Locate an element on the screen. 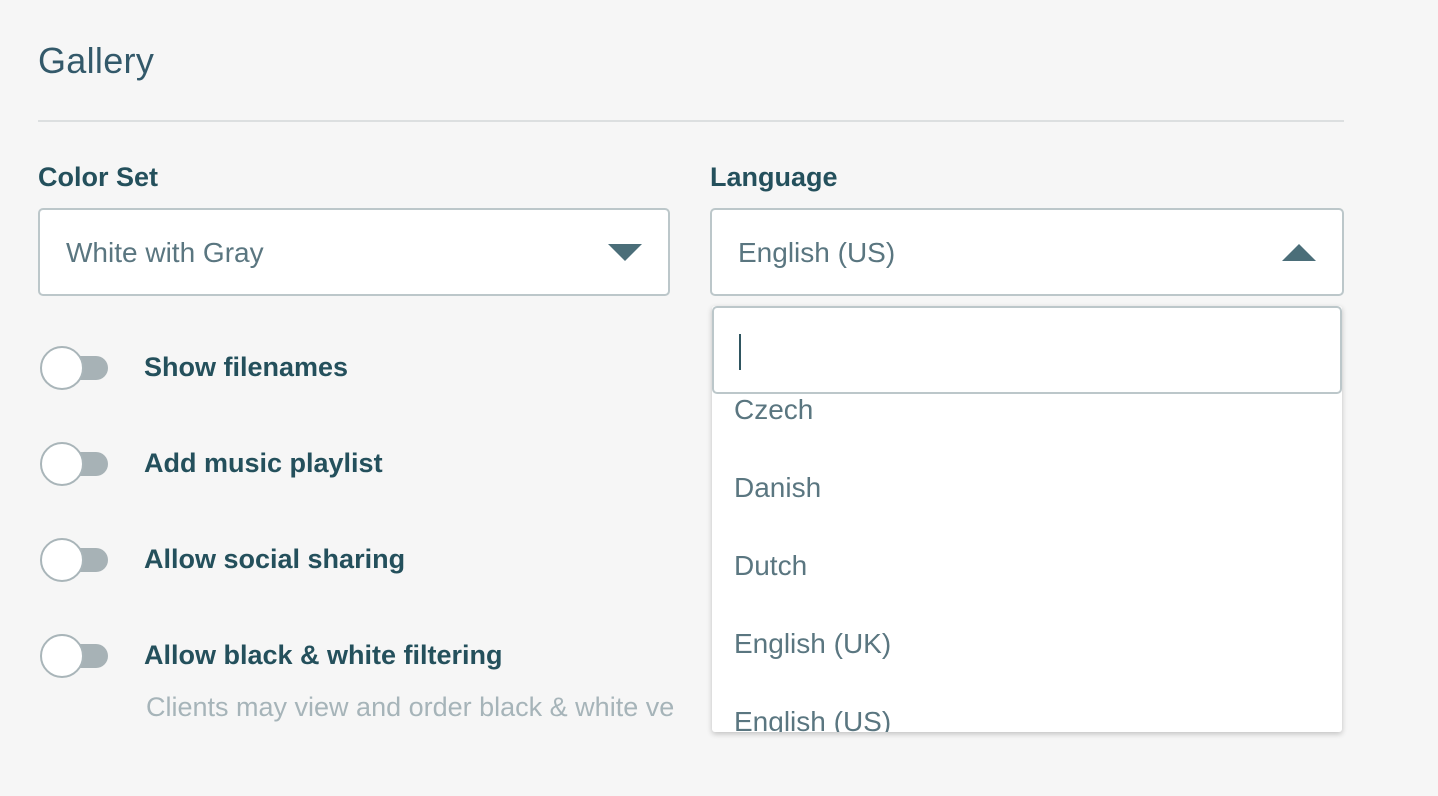  chevron-up-icon is located at coordinates (1299, 252).